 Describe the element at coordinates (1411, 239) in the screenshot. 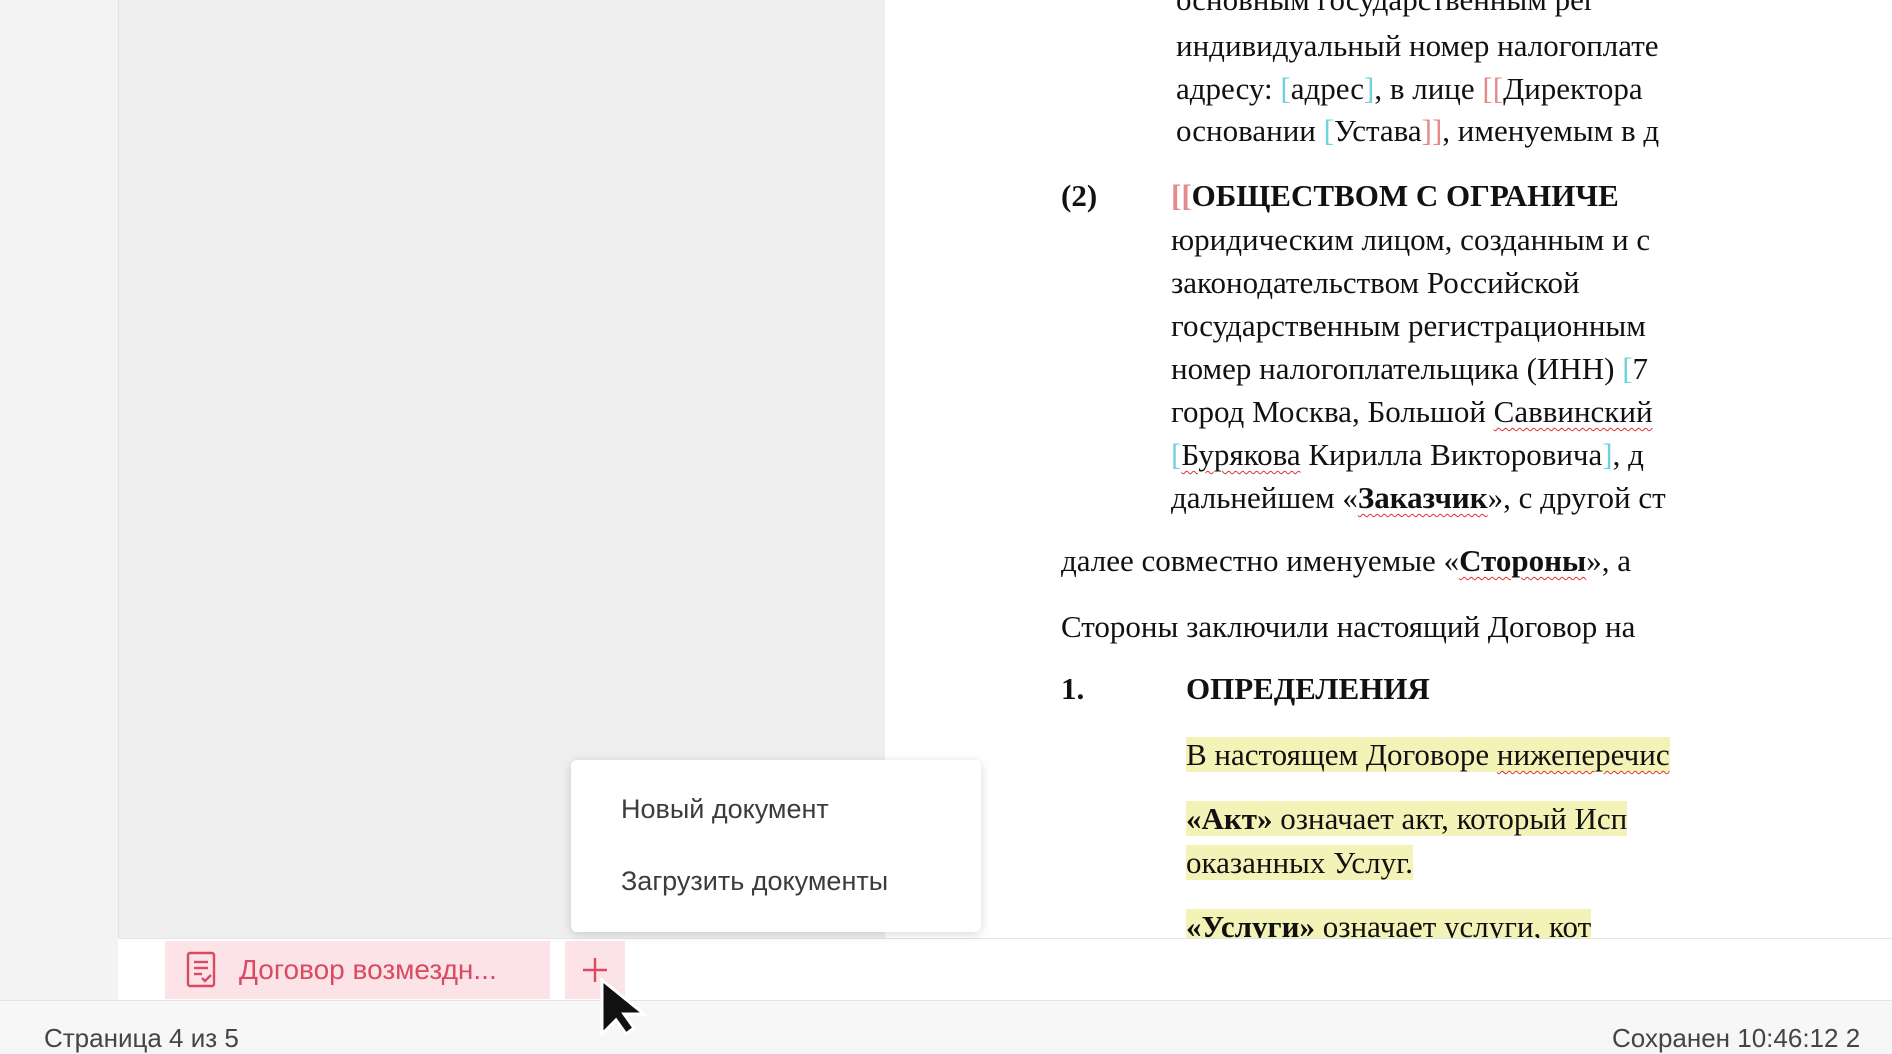

I see `doc-line: юридическим лицом, созданным и с` at that location.